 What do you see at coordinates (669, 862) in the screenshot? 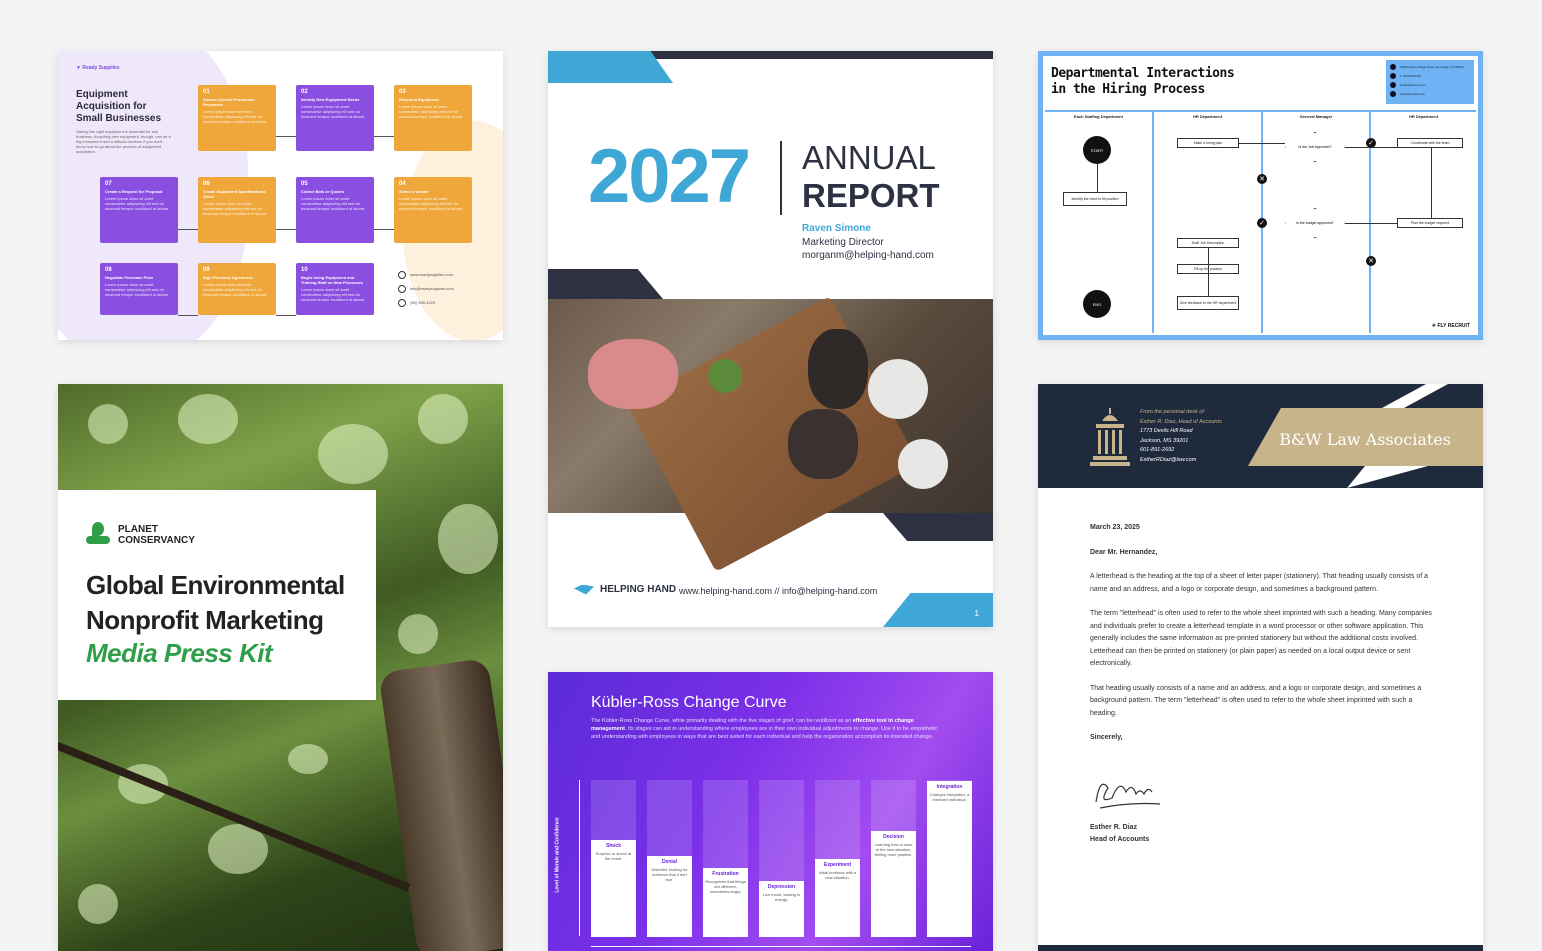
I see `stage-name: Denial` at bounding box center [669, 862].